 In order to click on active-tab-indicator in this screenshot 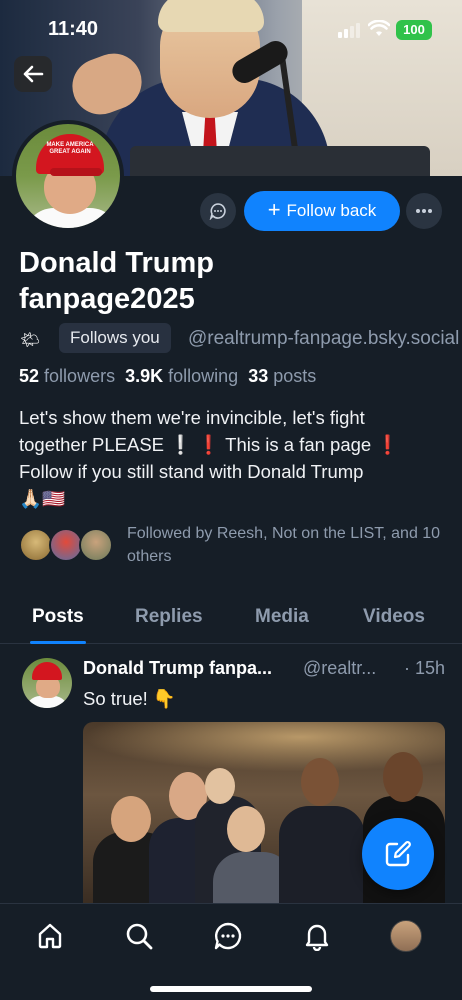, I will do `click(58, 642)`.